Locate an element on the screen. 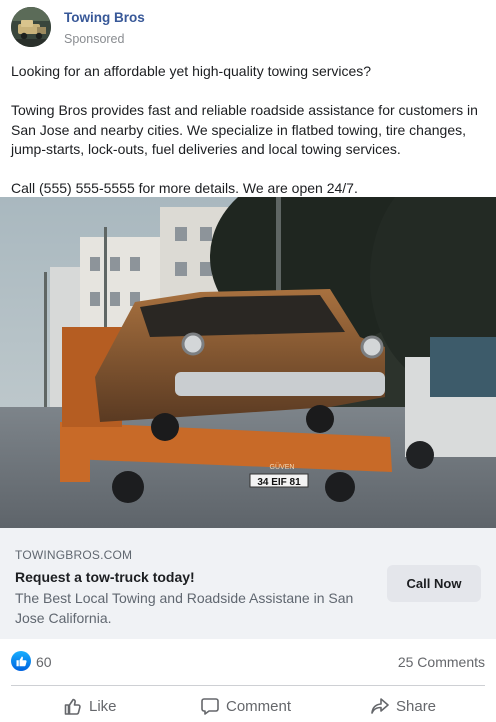 Image resolution: width=496 pixels, height=722 pixels. call-now-button: Call Now is located at coordinates (434, 583).